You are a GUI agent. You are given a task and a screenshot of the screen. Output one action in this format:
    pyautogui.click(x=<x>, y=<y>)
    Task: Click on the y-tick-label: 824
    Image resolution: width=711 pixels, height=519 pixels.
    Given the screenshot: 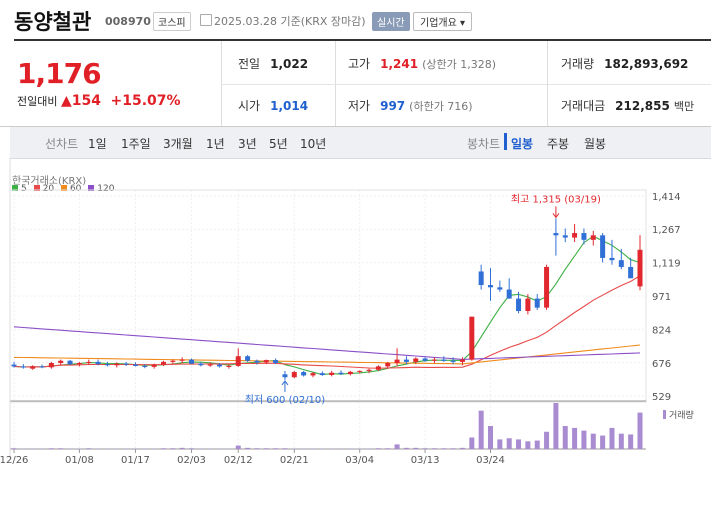 What is the action you would take?
    pyautogui.click(x=661, y=330)
    